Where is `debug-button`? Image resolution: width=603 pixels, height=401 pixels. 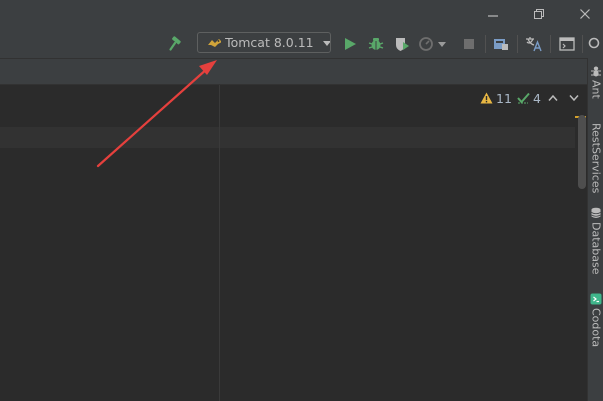 debug-button is located at coordinates (376, 44).